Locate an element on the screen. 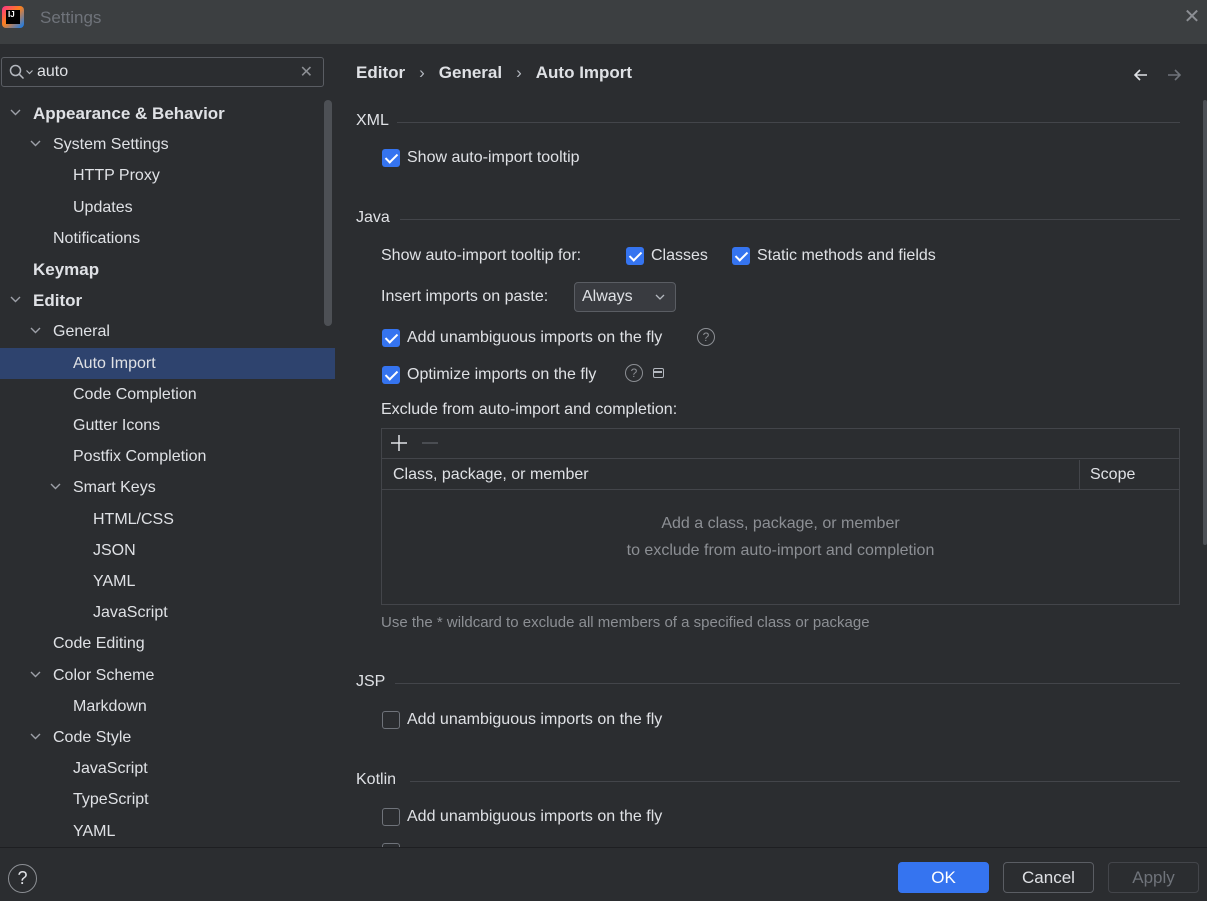 The width and height of the screenshot is (1207, 901). sidebar-item-label: HTTP Proxy is located at coordinates (116, 176).